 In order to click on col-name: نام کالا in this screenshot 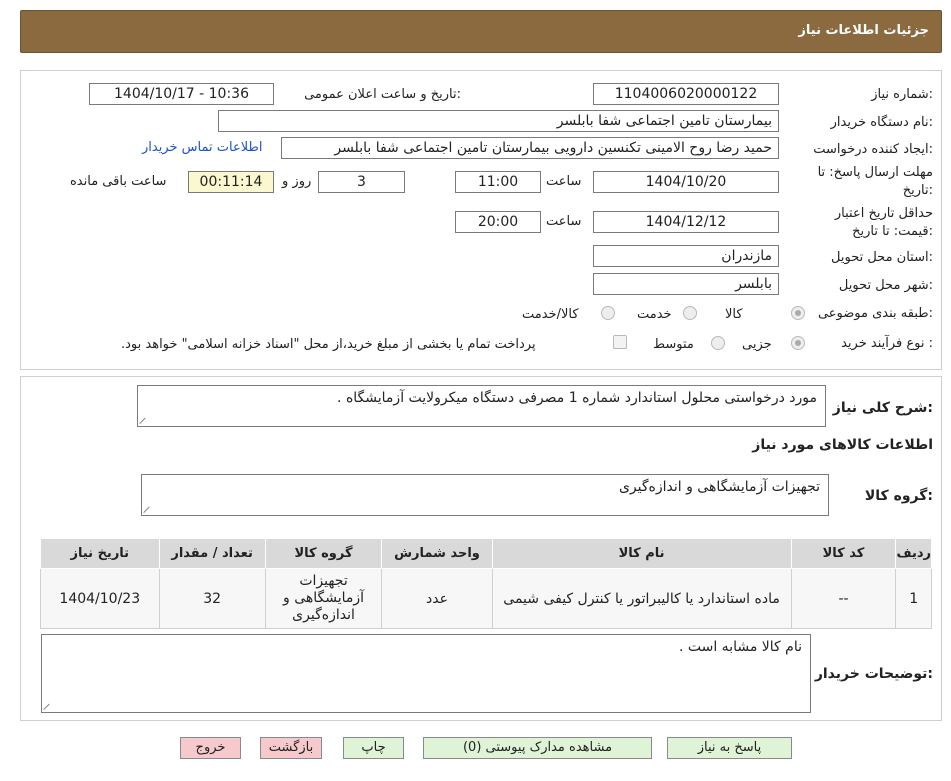, I will do `click(641, 553)`.